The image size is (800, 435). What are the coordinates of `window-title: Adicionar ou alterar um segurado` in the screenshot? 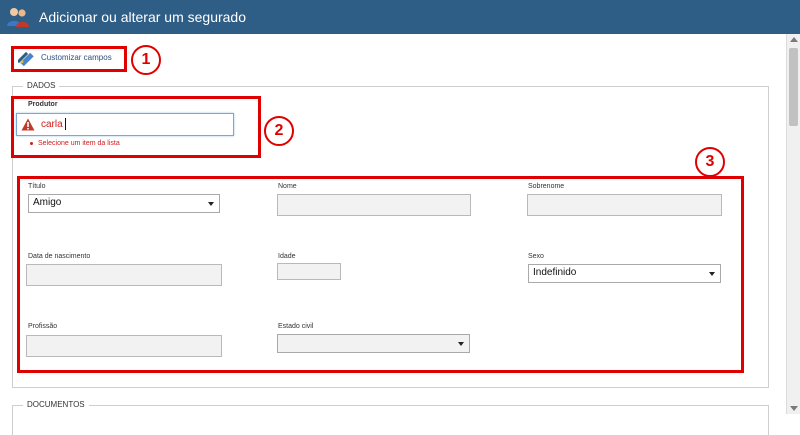 It's located at (143, 17).